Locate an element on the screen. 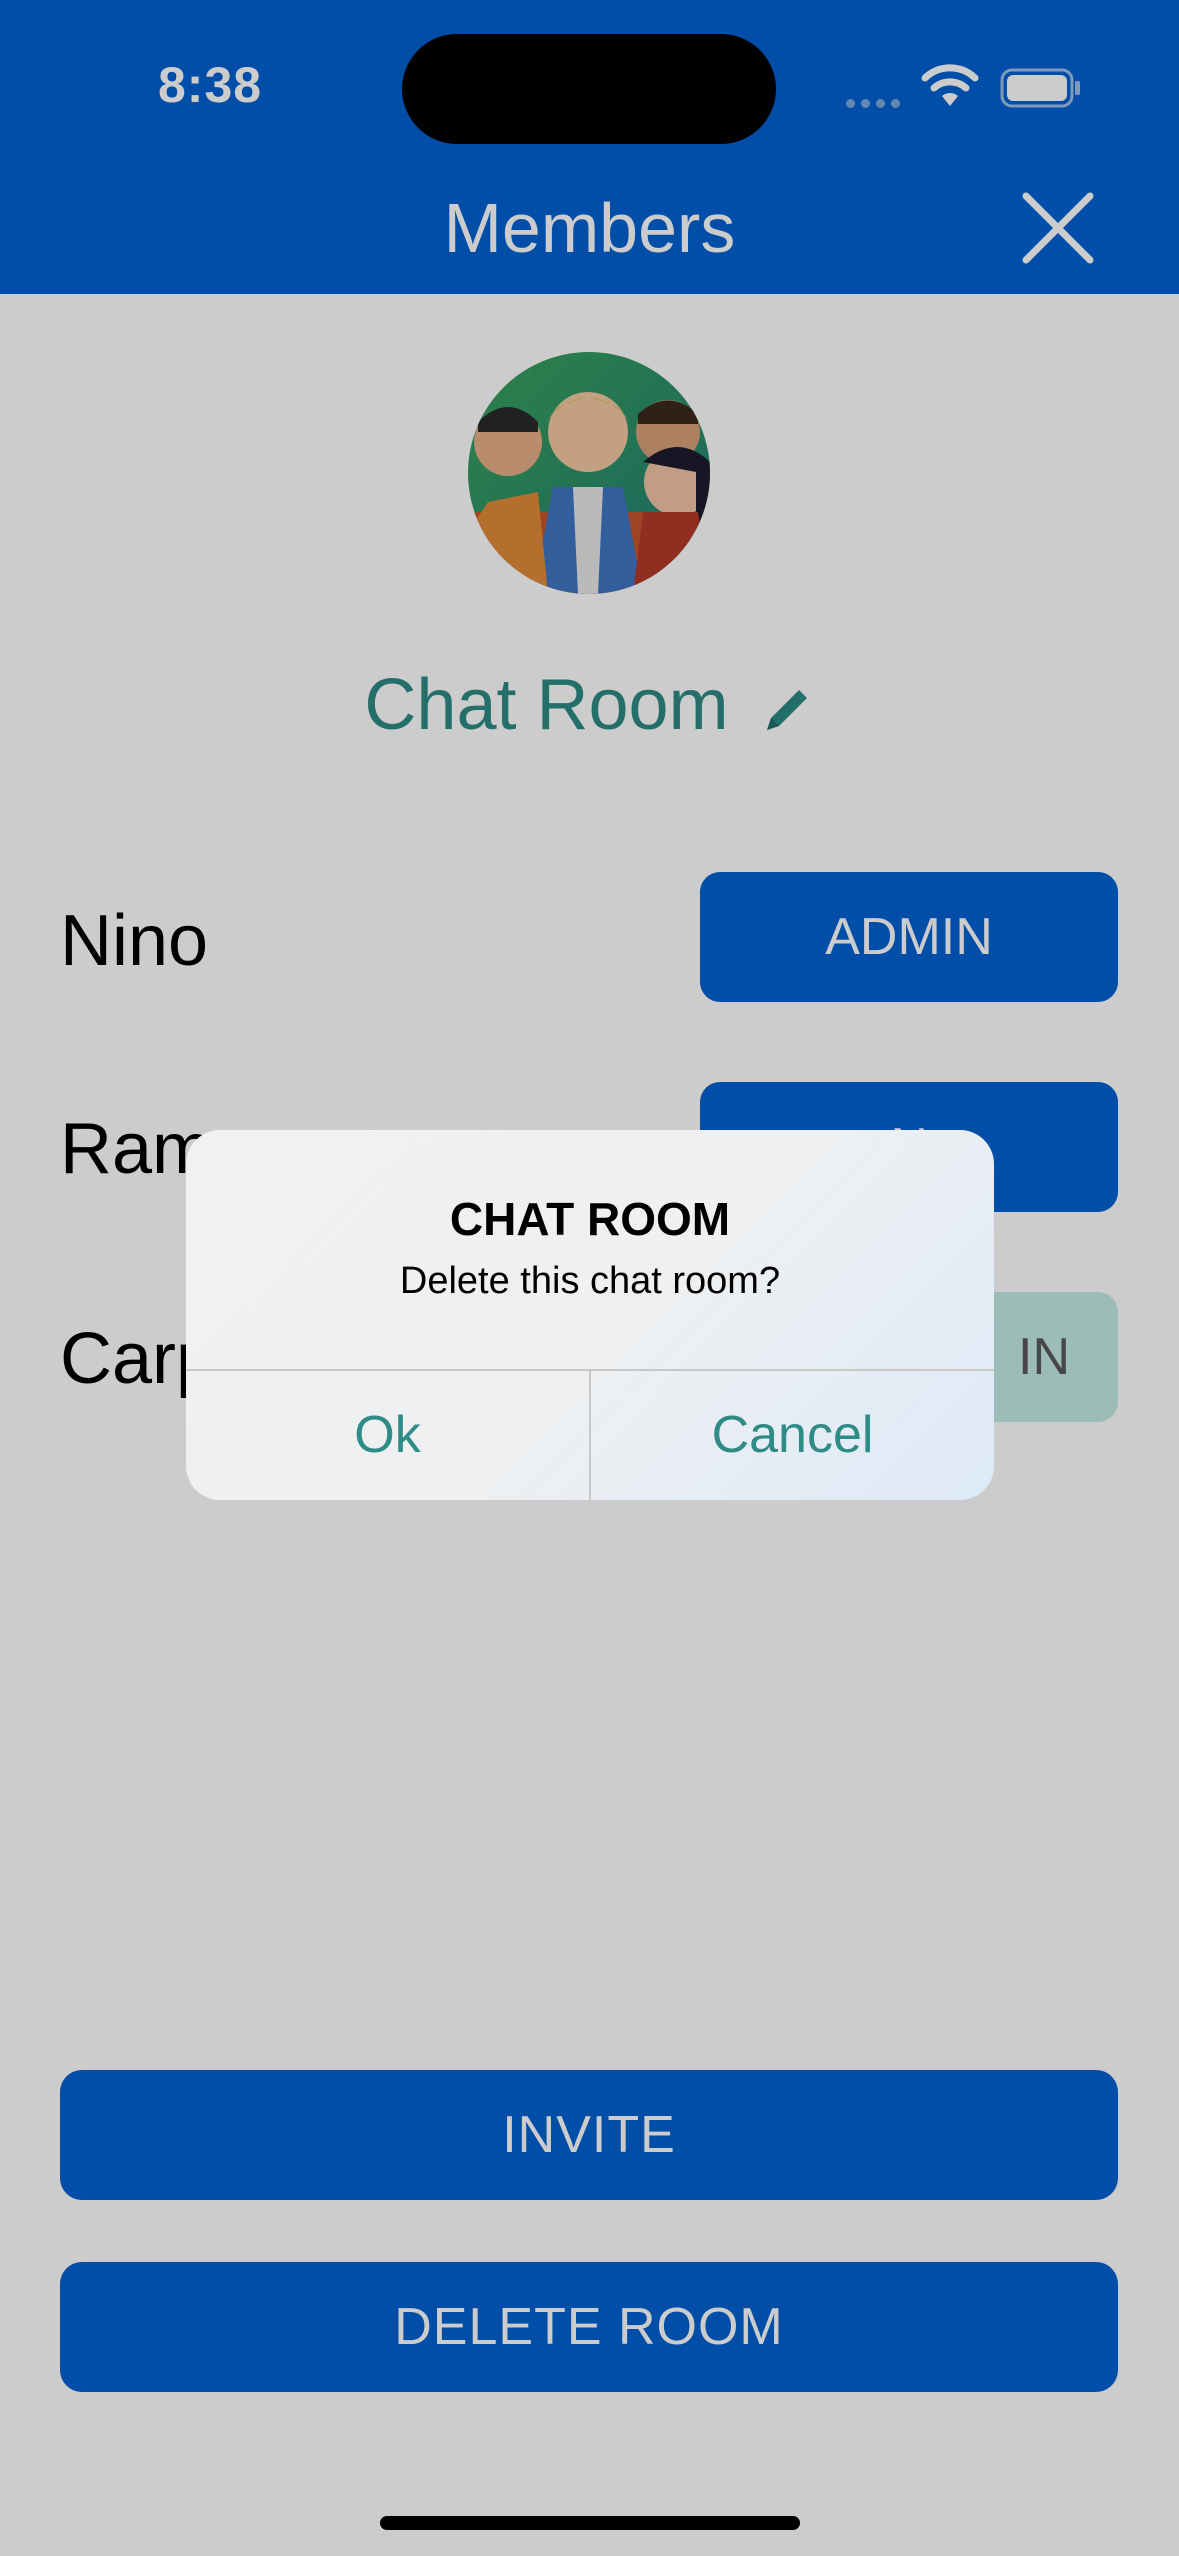  ok-button: Ok is located at coordinates (387, 1435).